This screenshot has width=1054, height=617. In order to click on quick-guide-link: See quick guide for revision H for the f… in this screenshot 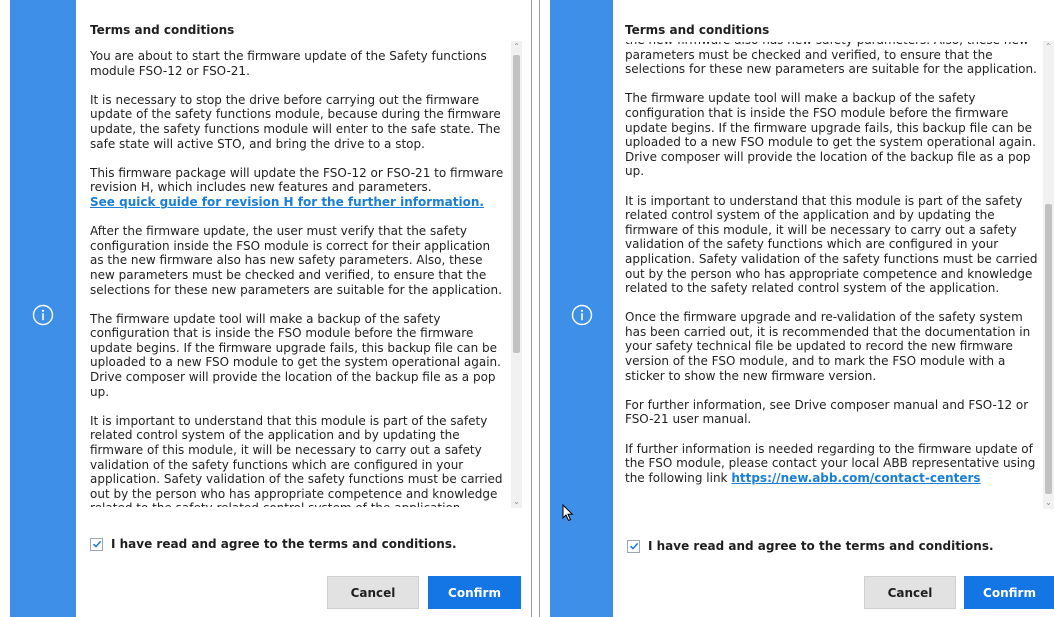, I will do `click(287, 202)`.